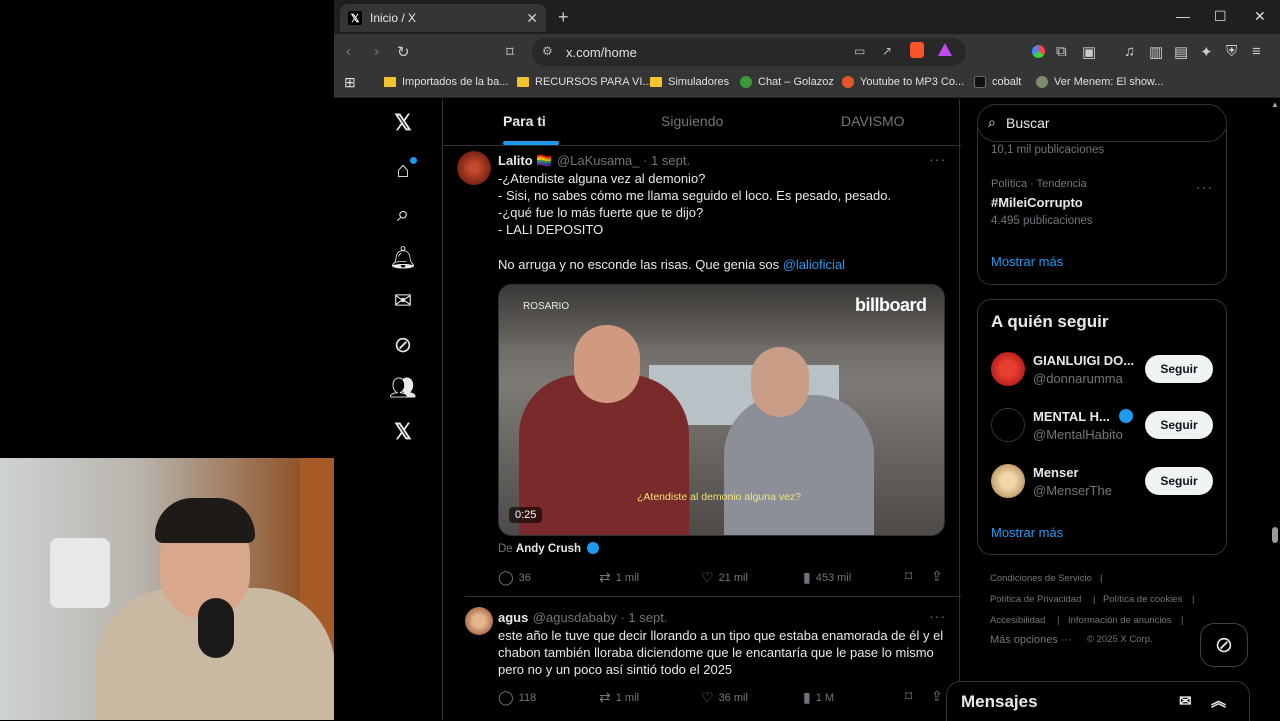 The height and width of the screenshot is (721, 1280). Describe the element at coordinates (1142, 599) in the screenshot. I see `footer-link: Política de cookies` at that location.